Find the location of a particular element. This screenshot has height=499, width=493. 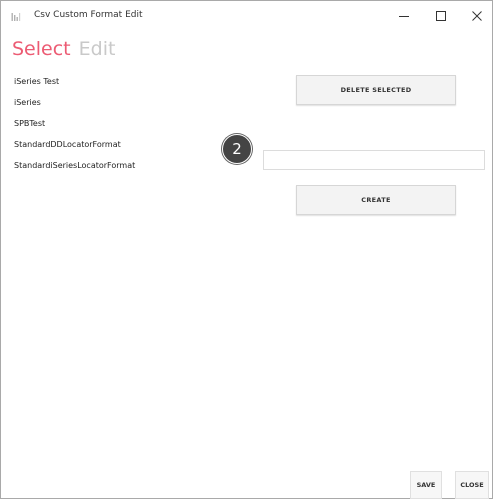

list-item: StandardDDLocatorFormat is located at coordinates (129, 144).